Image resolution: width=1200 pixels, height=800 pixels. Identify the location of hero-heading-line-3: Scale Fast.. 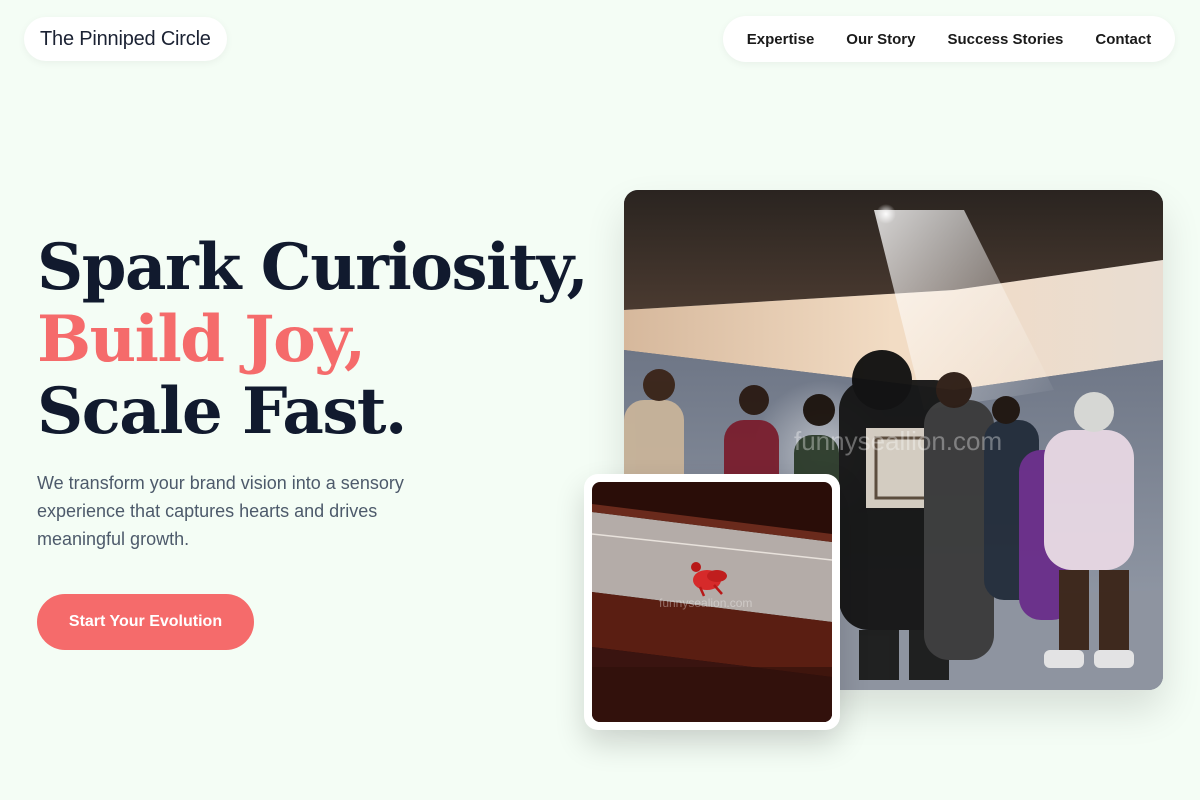
(222, 411).